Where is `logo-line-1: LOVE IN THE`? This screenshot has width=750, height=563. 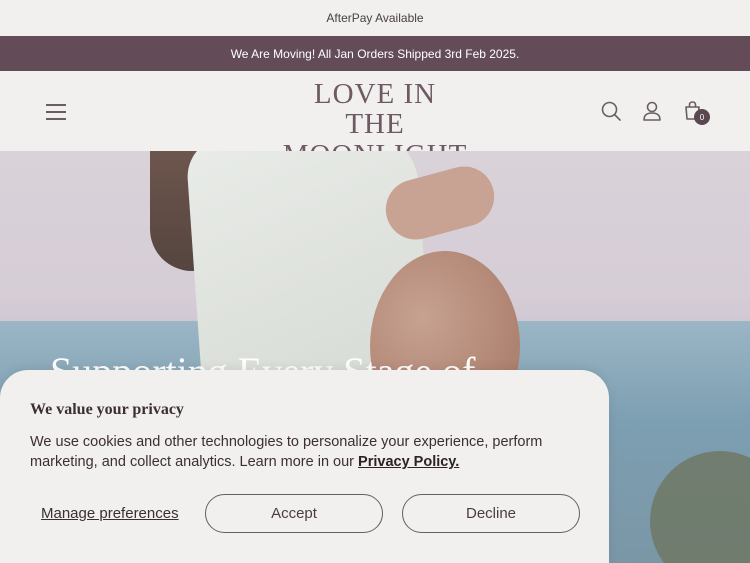
logo-line-1: LOVE IN THE is located at coordinates (375, 109).